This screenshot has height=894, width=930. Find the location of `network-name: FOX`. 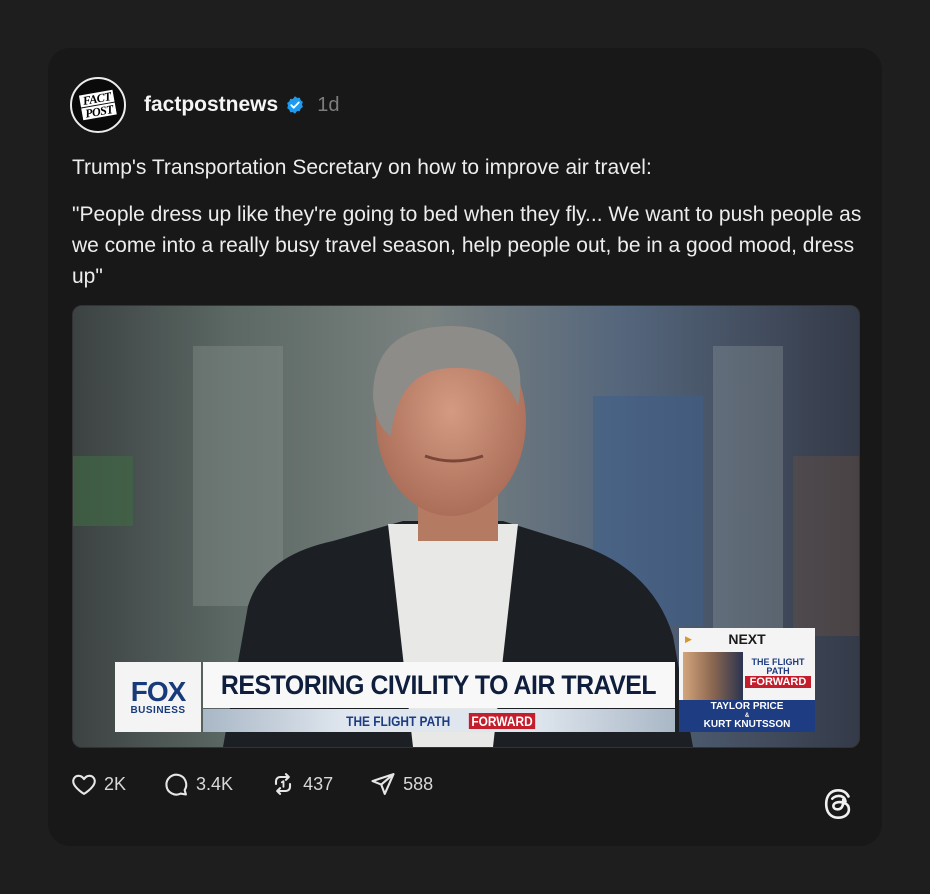

network-name: FOX is located at coordinates (158, 691).